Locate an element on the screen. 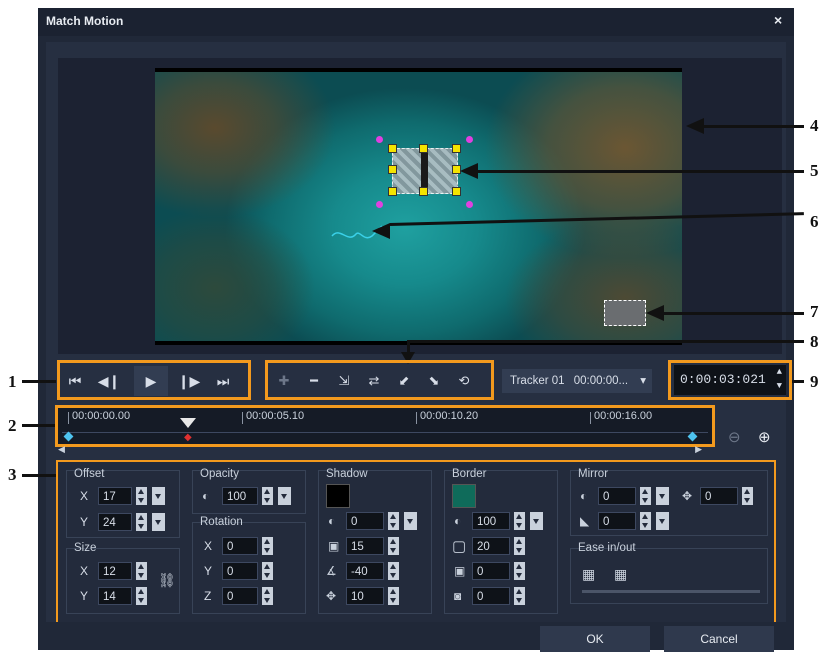  size-label: Size is located at coordinates (85, 548).